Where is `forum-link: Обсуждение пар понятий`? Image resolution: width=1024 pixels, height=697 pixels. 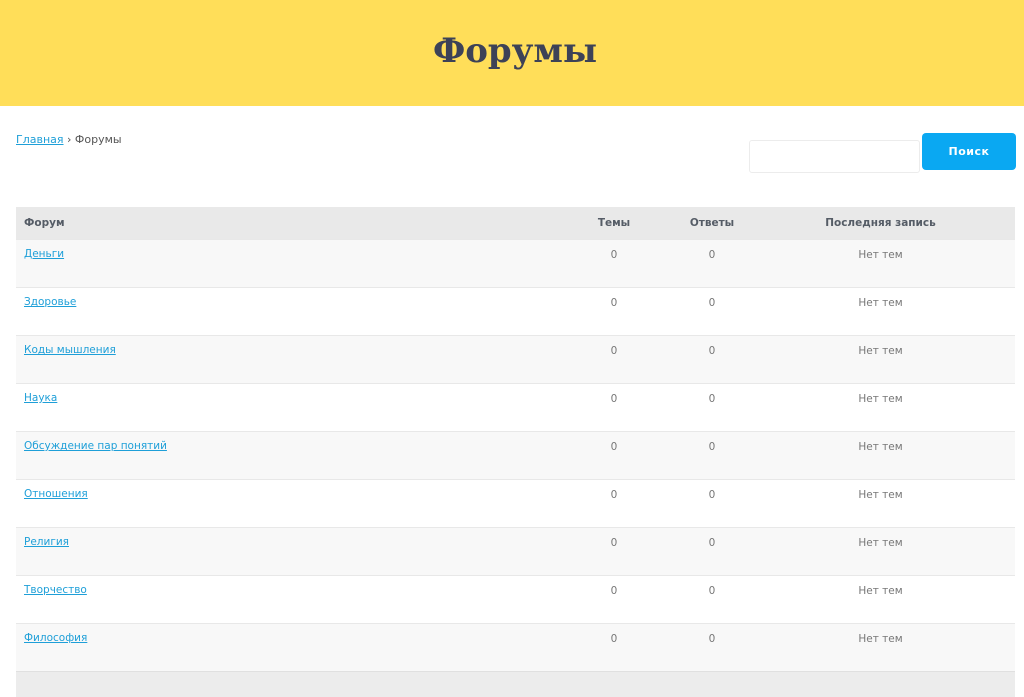 forum-link: Обсуждение пар понятий is located at coordinates (95, 446).